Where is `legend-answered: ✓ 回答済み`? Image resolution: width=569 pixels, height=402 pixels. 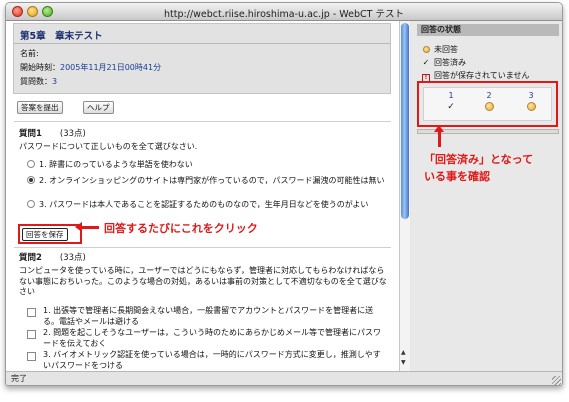 legend-answered: ✓ 回答済み is located at coordinates (443, 62).